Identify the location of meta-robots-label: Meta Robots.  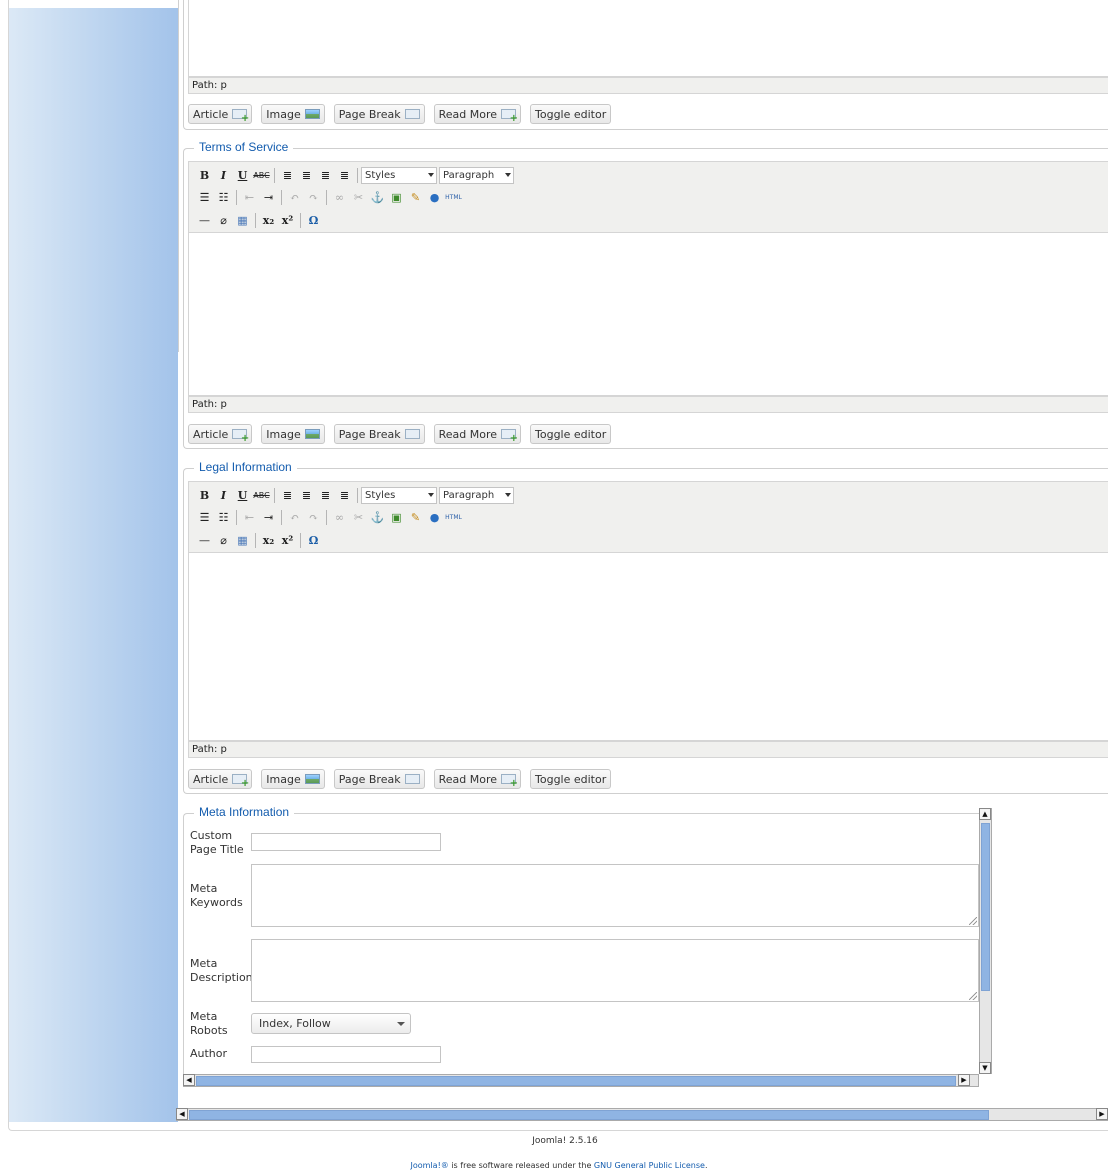
(209, 1024).